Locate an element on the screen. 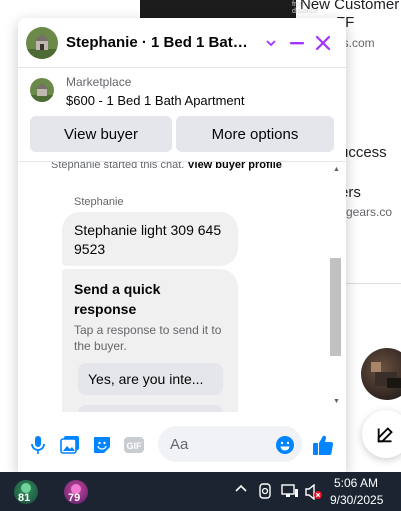  composer: GIF is located at coordinates (182, 447).